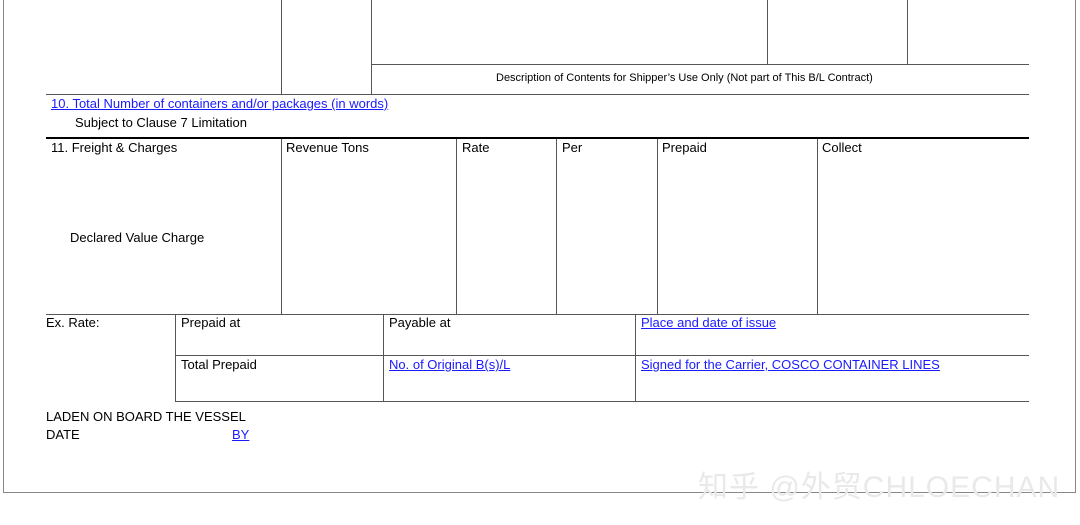 The image size is (1080, 525). What do you see at coordinates (146, 416) in the screenshot?
I see `laden-on-board-label: LADEN ON BOARD THE VESSEL` at bounding box center [146, 416].